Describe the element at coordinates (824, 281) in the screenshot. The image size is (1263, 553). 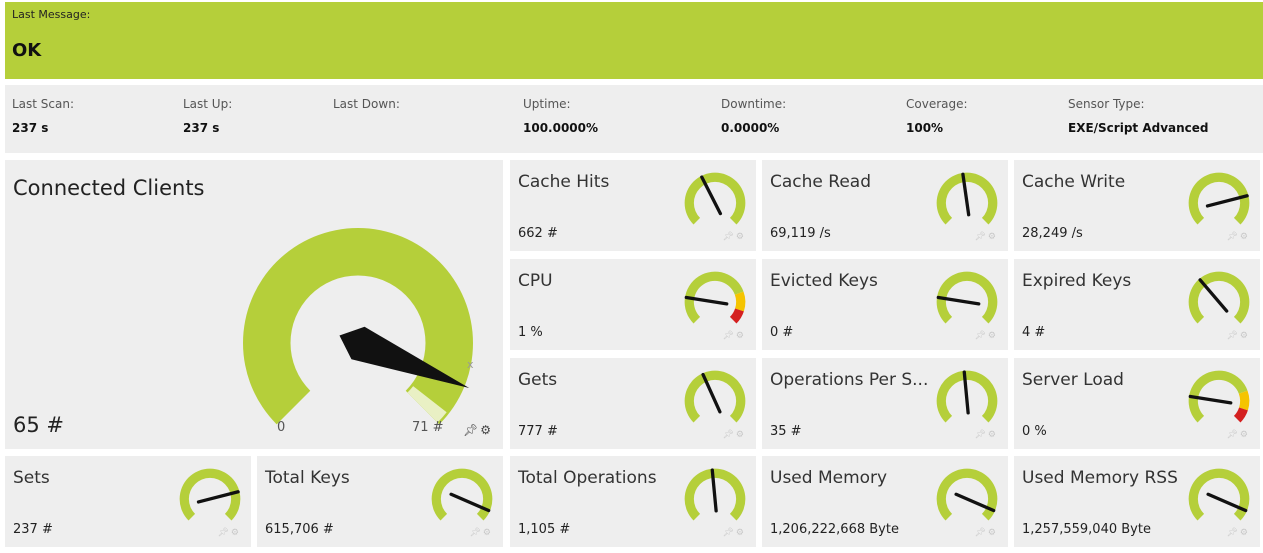
I see `channel-title: Evicted Keys` at that location.